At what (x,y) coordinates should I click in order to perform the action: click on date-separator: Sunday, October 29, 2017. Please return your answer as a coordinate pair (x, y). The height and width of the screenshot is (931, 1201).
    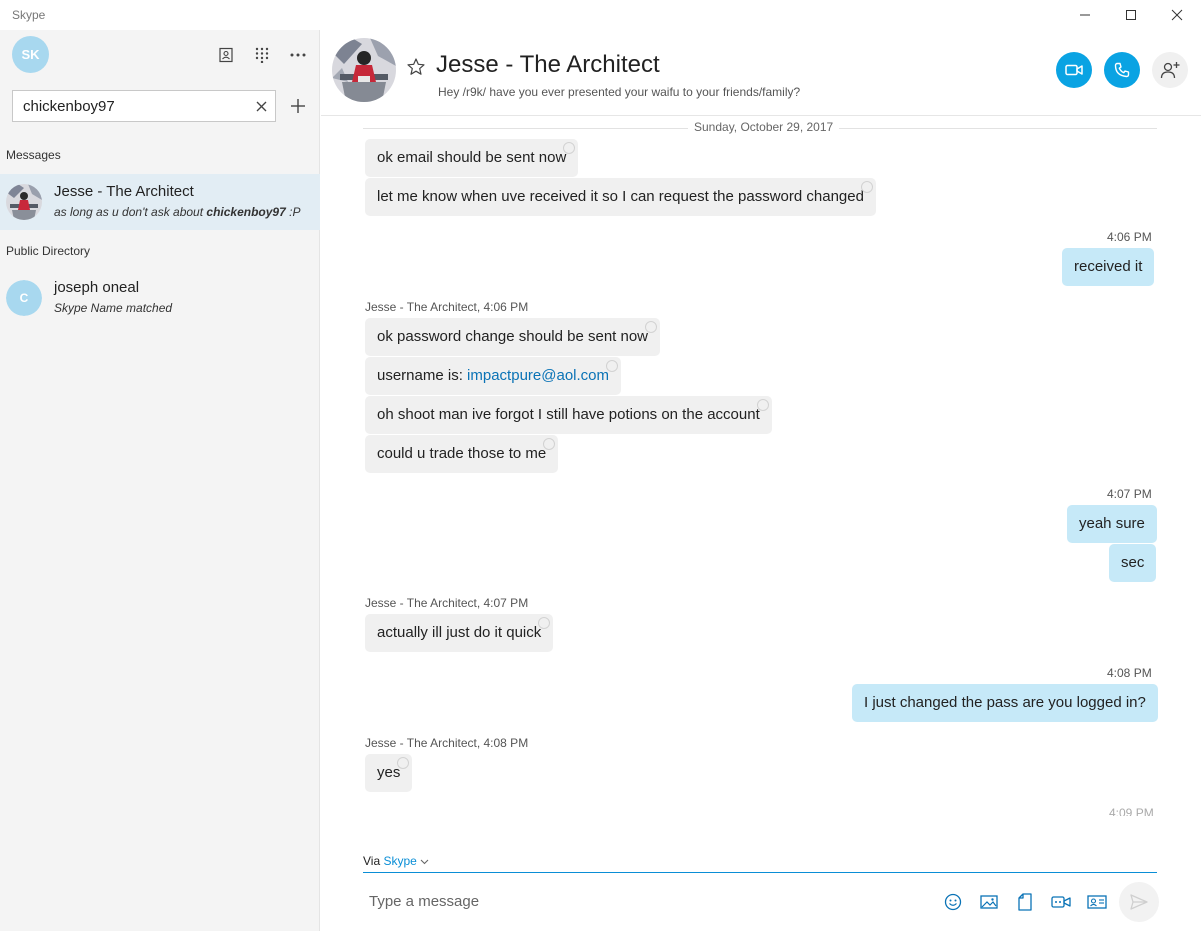
    Looking at the image, I should click on (760, 128).